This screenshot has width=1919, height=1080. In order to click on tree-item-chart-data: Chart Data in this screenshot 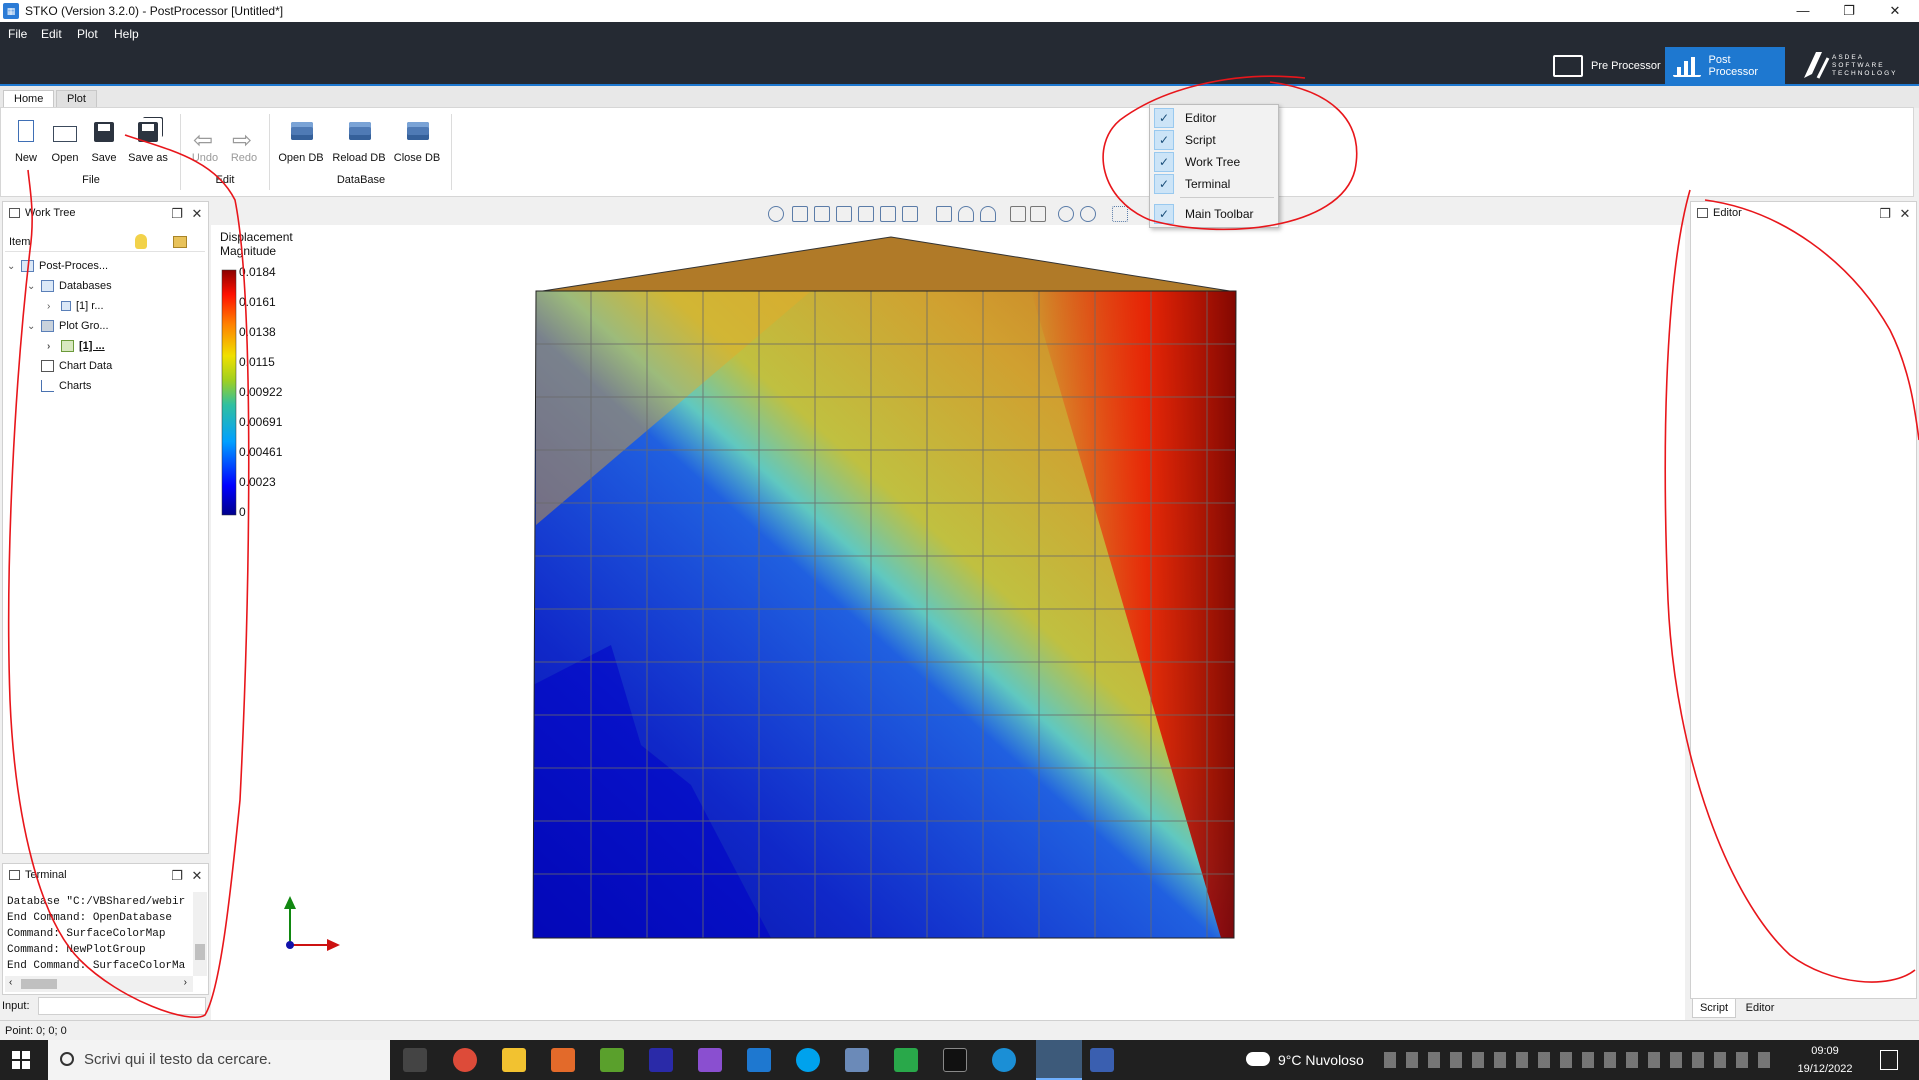, I will do `click(76, 366)`.